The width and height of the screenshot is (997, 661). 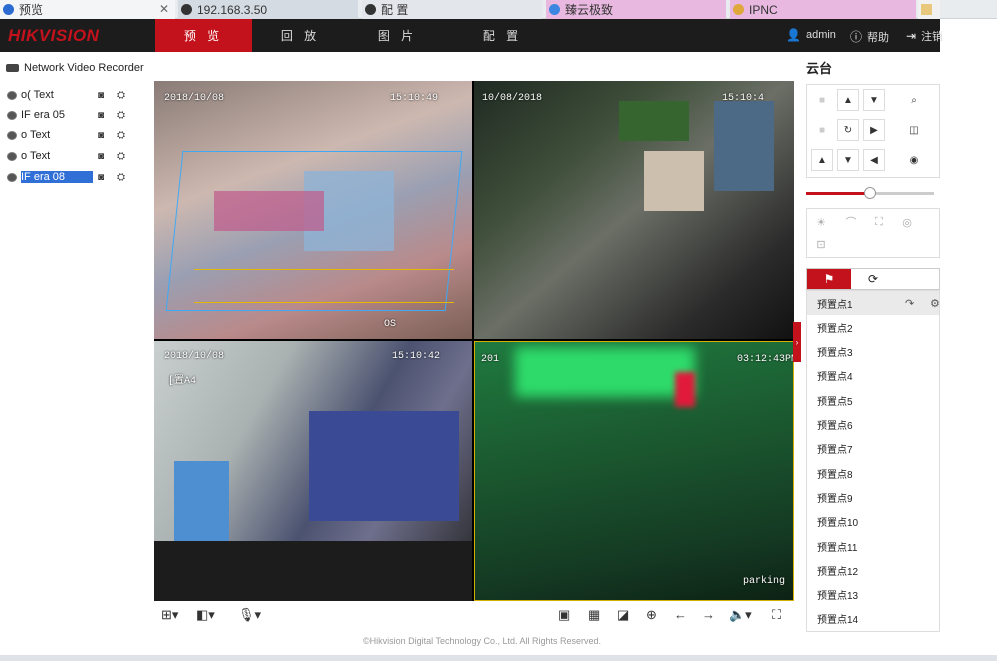 What do you see at coordinates (268, 9) in the screenshot?
I see `browser-tab-ip: 192.168.3.50` at bounding box center [268, 9].